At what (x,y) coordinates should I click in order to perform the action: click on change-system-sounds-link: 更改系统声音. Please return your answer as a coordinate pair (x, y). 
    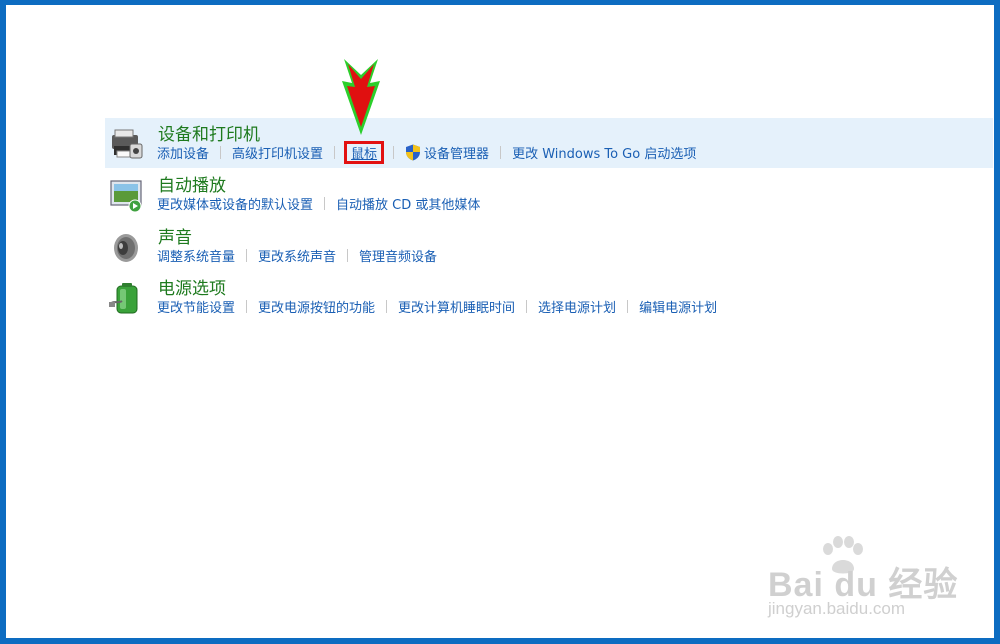
    Looking at the image, I should click on (297, 255).